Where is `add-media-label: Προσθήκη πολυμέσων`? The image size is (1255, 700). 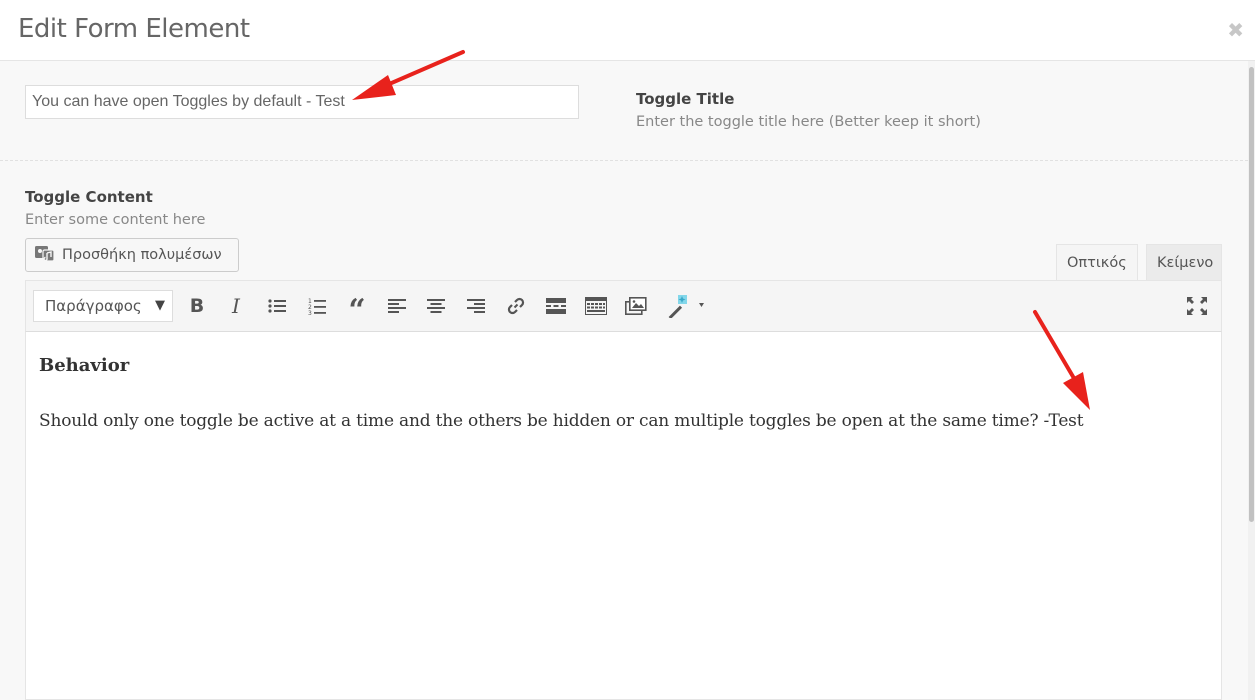
add-media-label: Προσθήκη πολυμέσων is located at coordinates (142, 255).